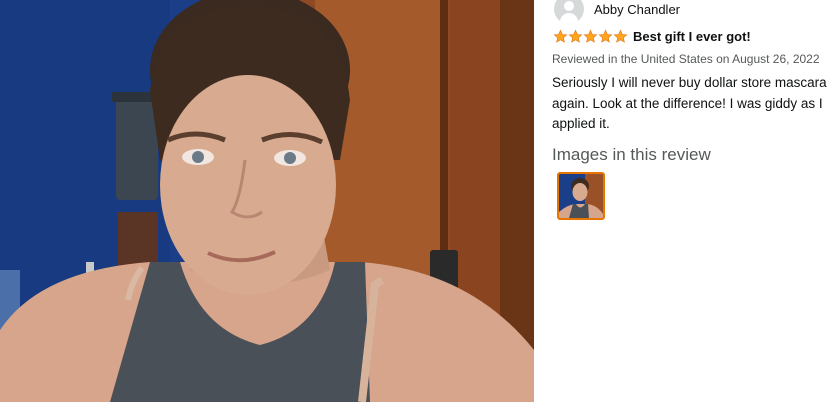  I want to click on review-image-thumbnail-picture, so click(581, 196).